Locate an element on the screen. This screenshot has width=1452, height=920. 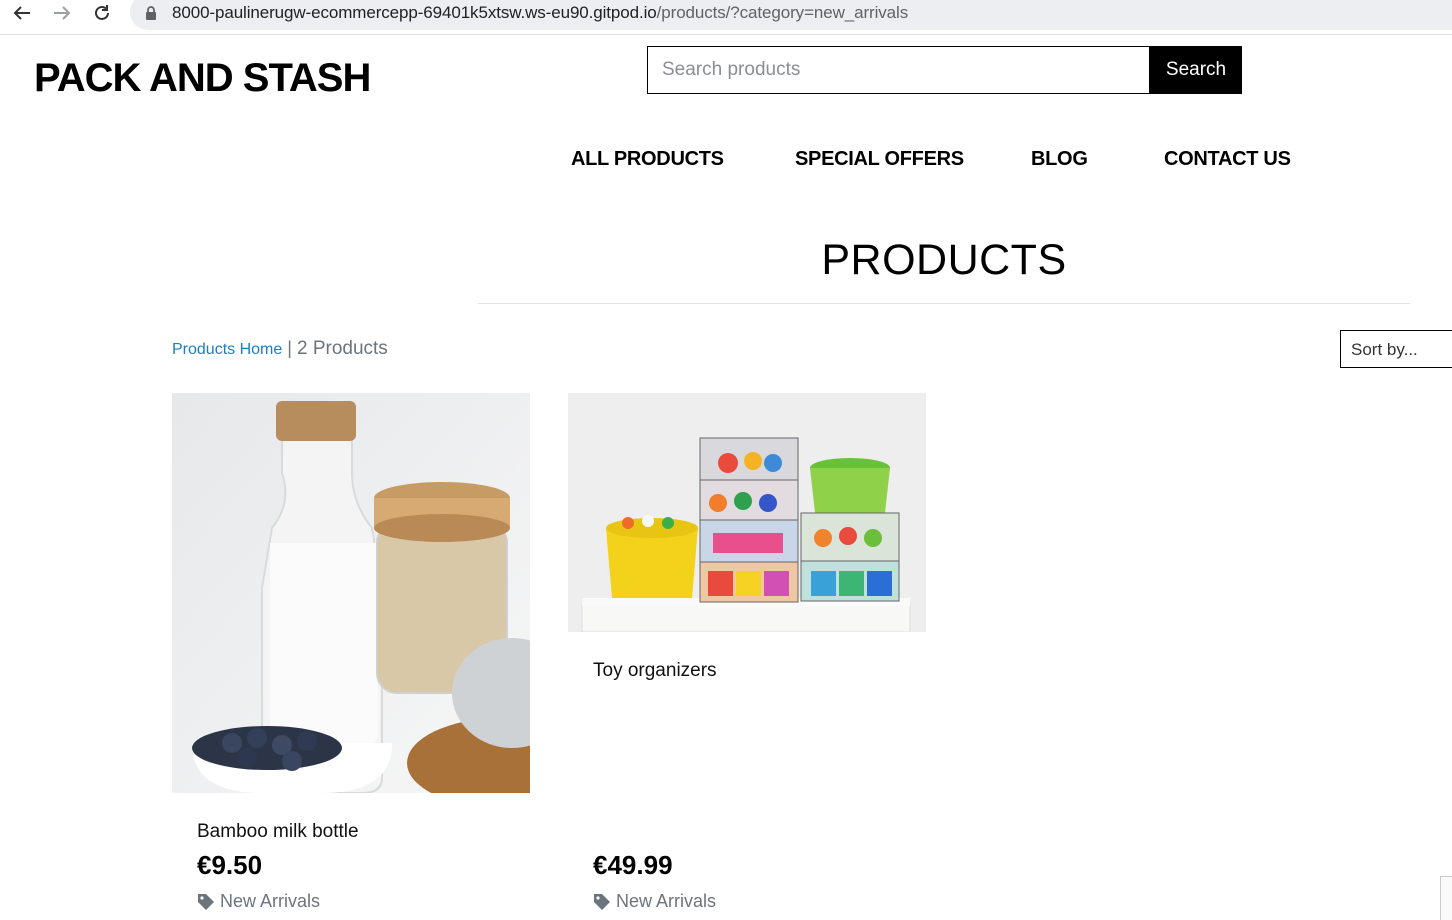
product-card: Toy organizers €49.99 New Arrivals is located at coordinates (747, 652).